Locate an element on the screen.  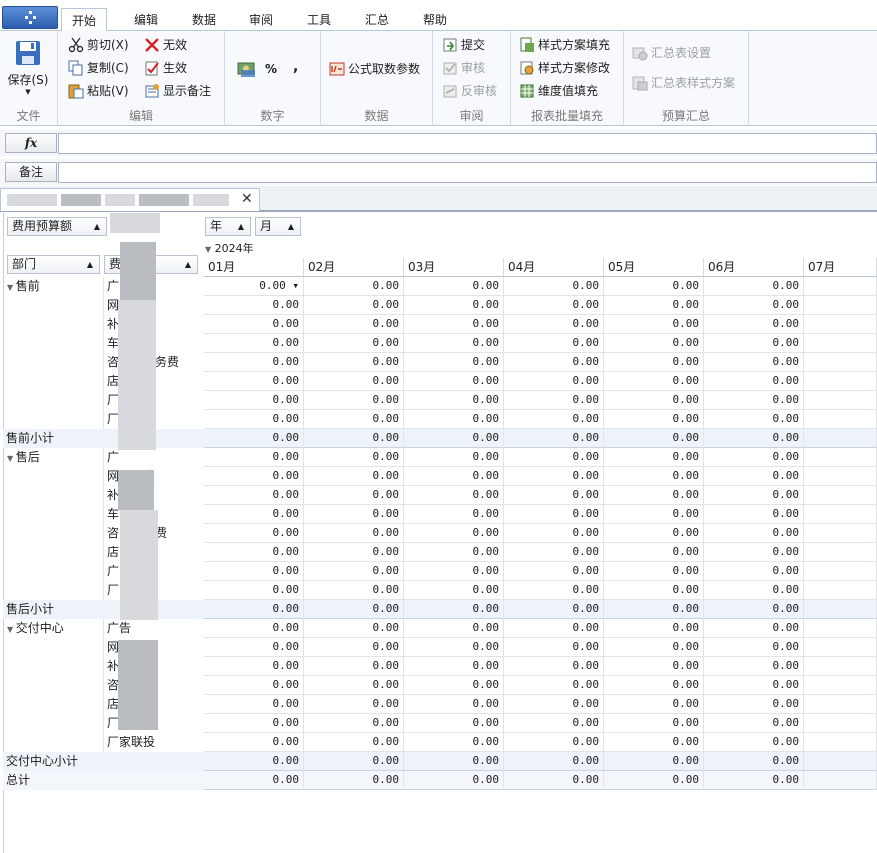
tab-start: 开始 is located at coordinates (84, 19).